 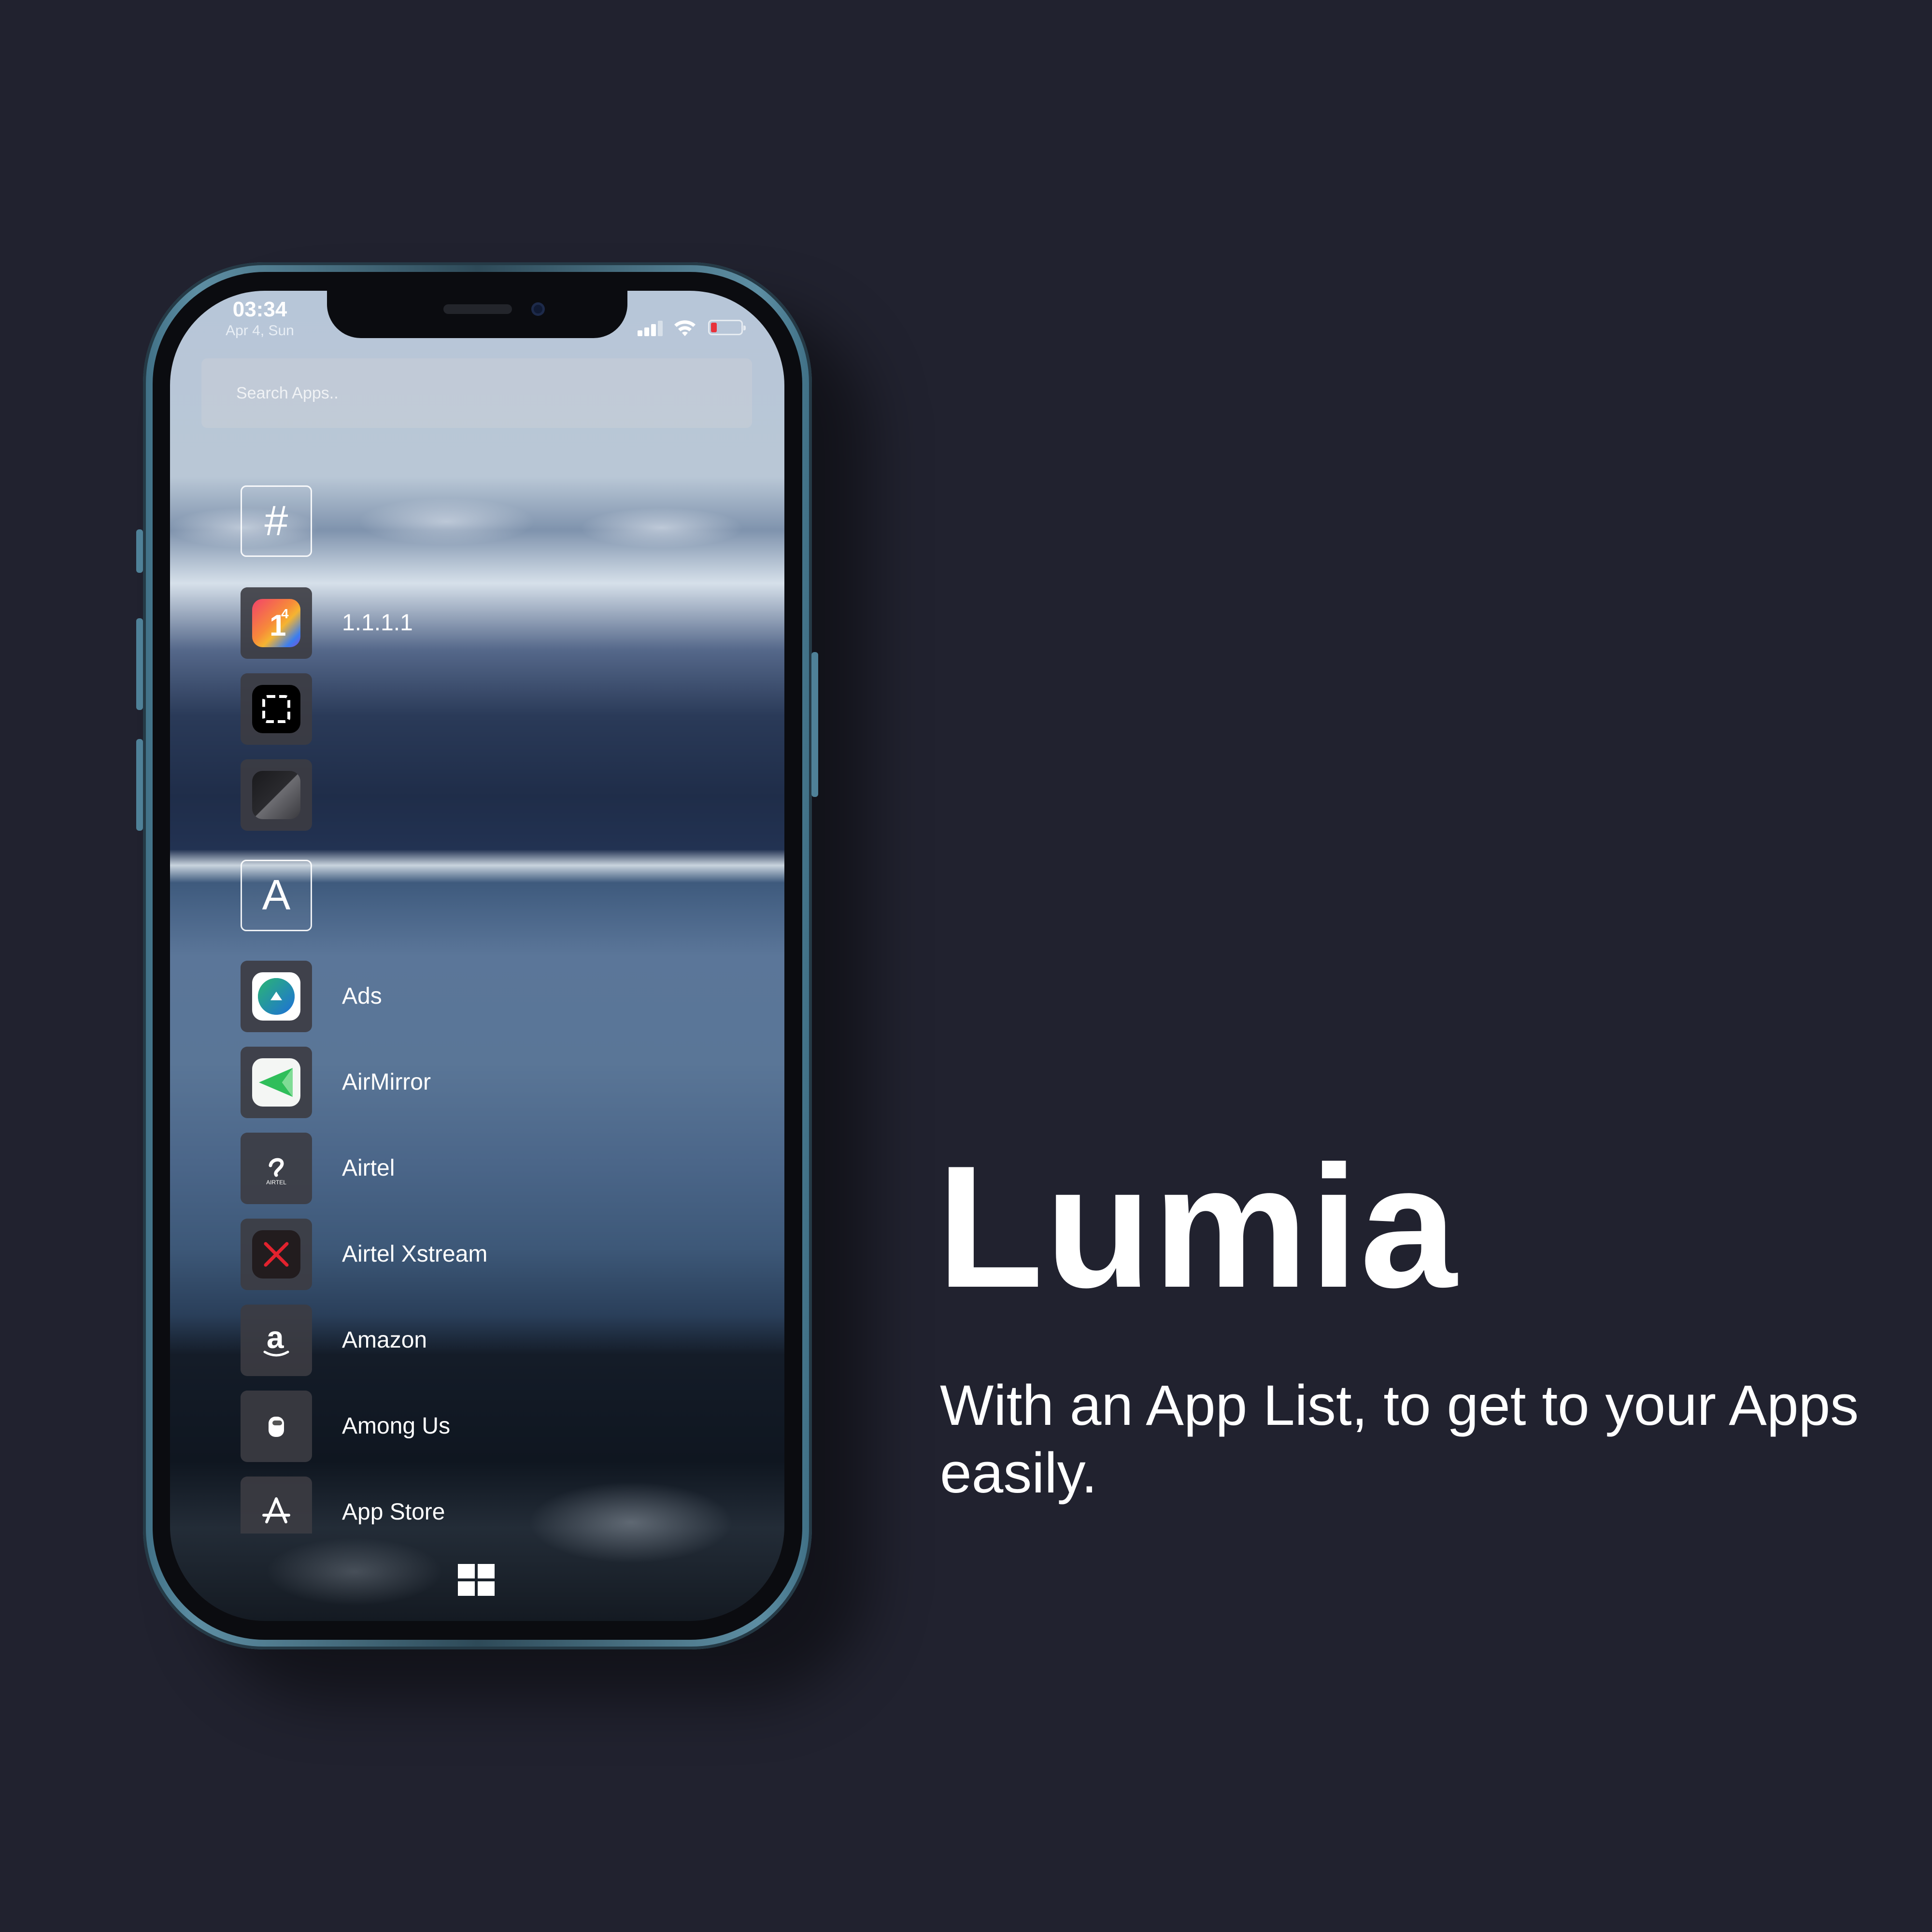 What do you see at coordinates (482, 1512) in the screenshot?
I see `app-item-app-store: App Store` at bounding box center [482, 1512].